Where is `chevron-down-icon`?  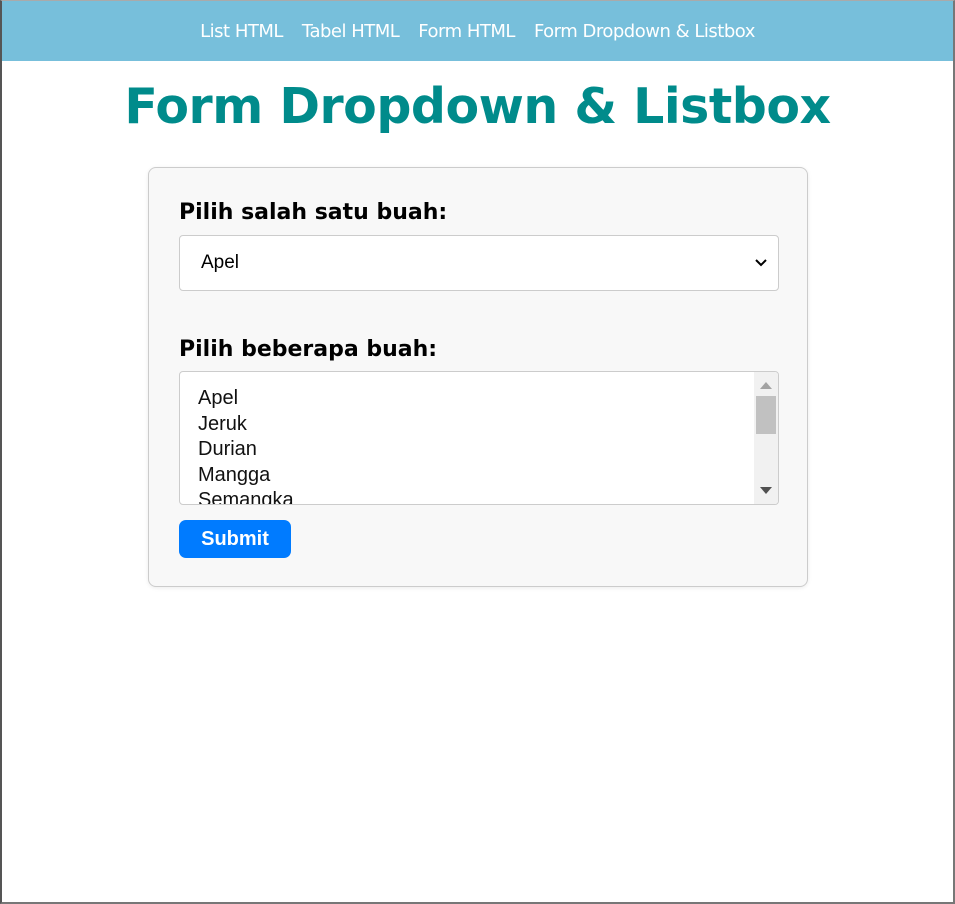 chevron-down-icon is located at coordinates (761, 263).